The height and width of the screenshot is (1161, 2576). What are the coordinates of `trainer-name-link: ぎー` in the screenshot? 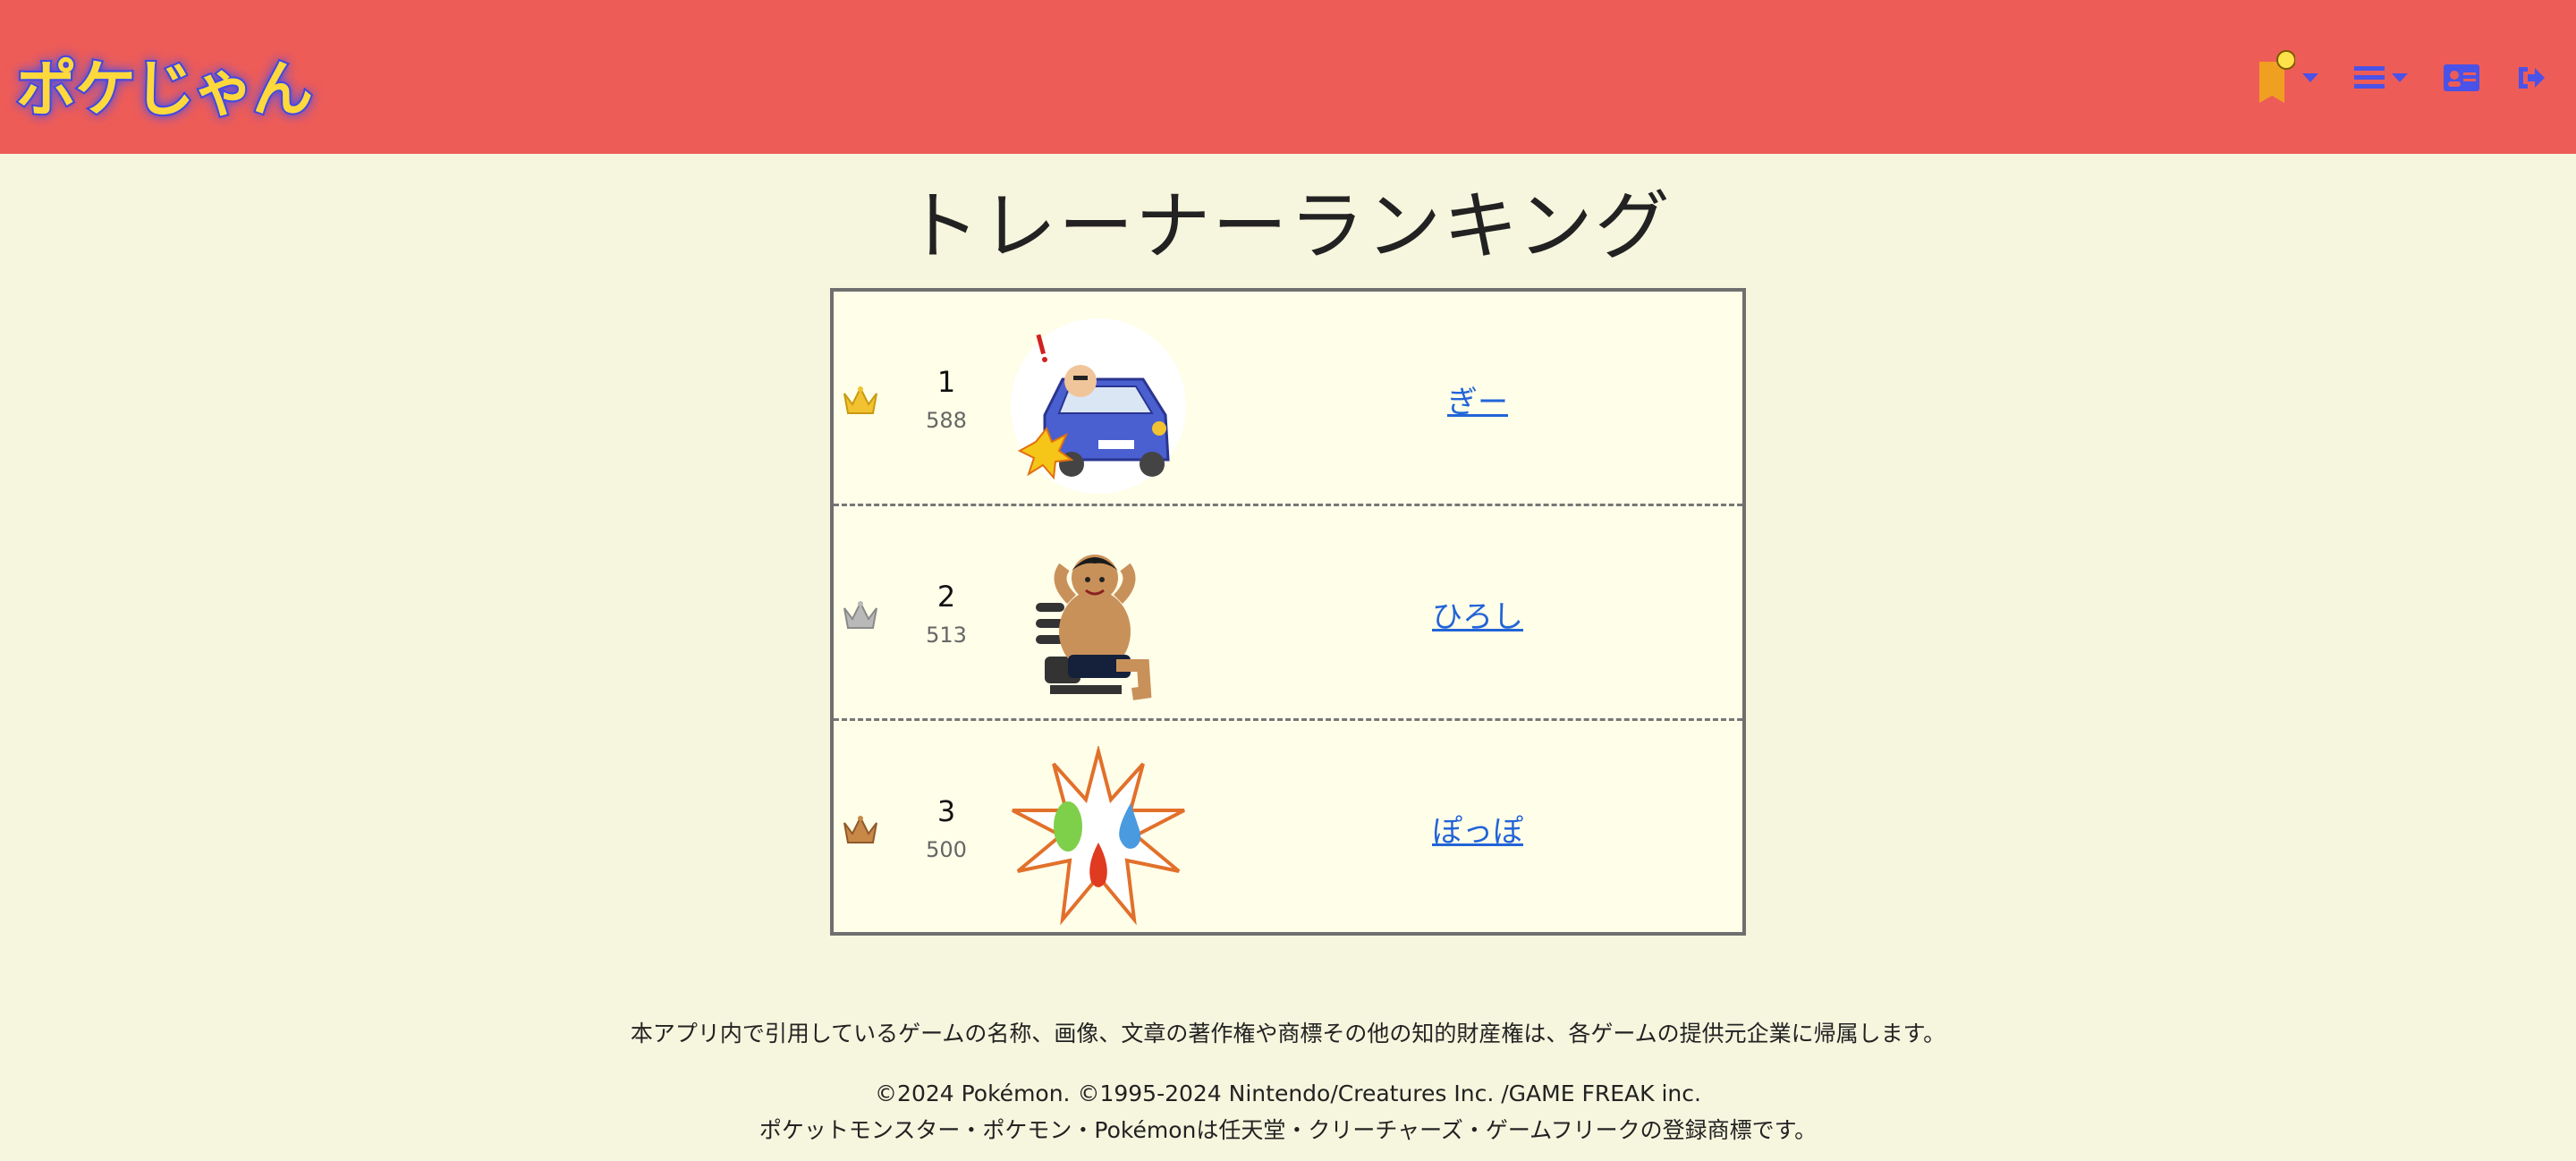 It's located at (1478, 399).